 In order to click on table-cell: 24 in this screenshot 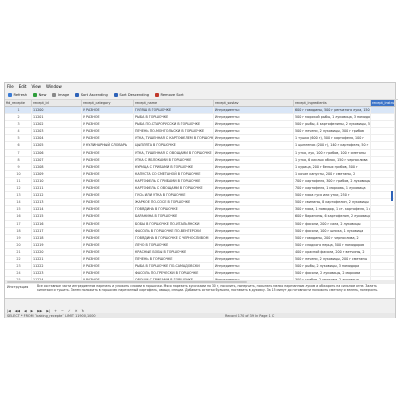, I will do `click(18, 273)`.